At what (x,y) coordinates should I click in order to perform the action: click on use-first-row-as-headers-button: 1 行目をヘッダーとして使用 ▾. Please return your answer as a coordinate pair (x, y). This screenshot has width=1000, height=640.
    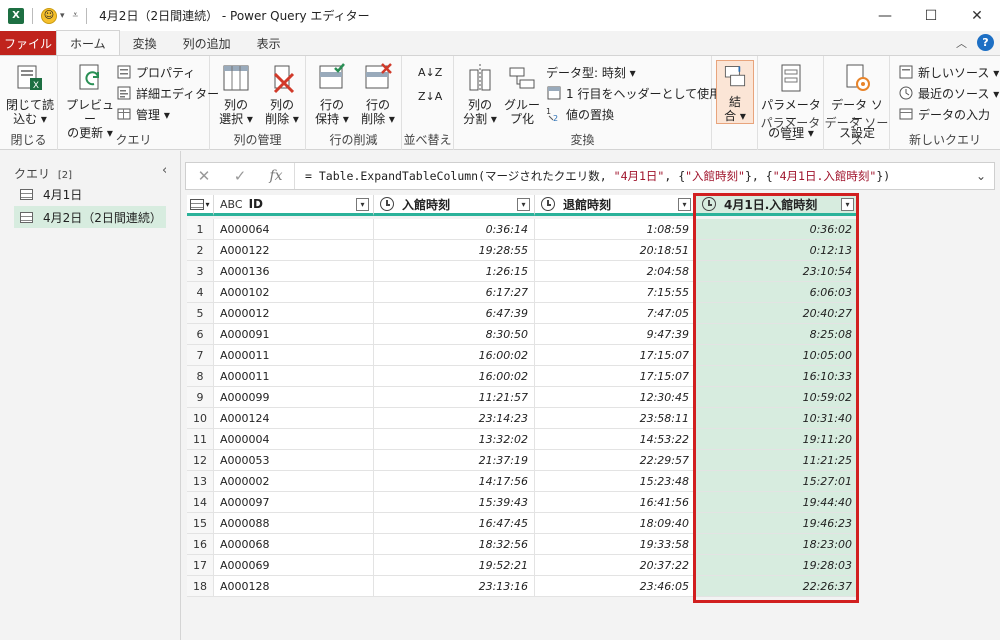
    Looking at the image, I should click on (638, 93).